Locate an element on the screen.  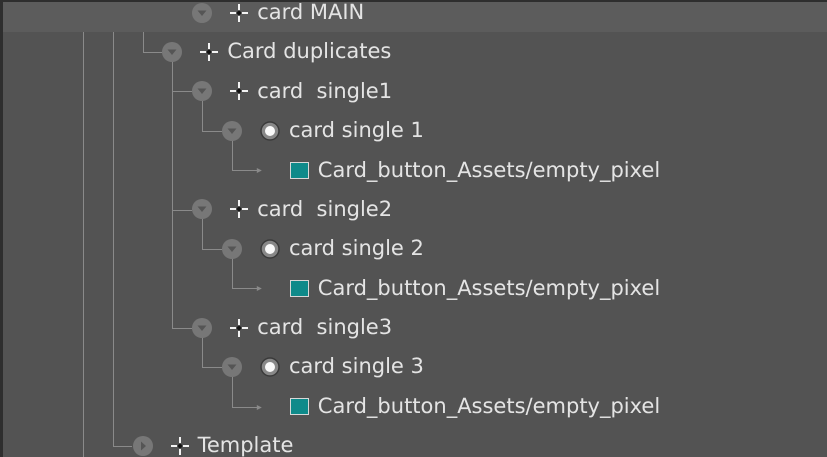
tree-row: card single1 is located at coordinates (415, 91).